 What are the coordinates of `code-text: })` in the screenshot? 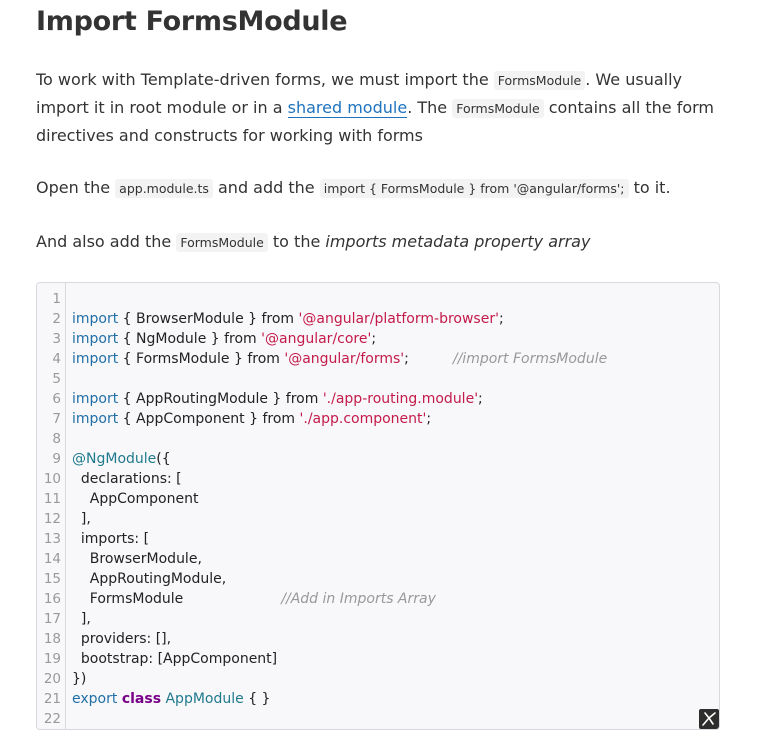 It's located at (79, 679).